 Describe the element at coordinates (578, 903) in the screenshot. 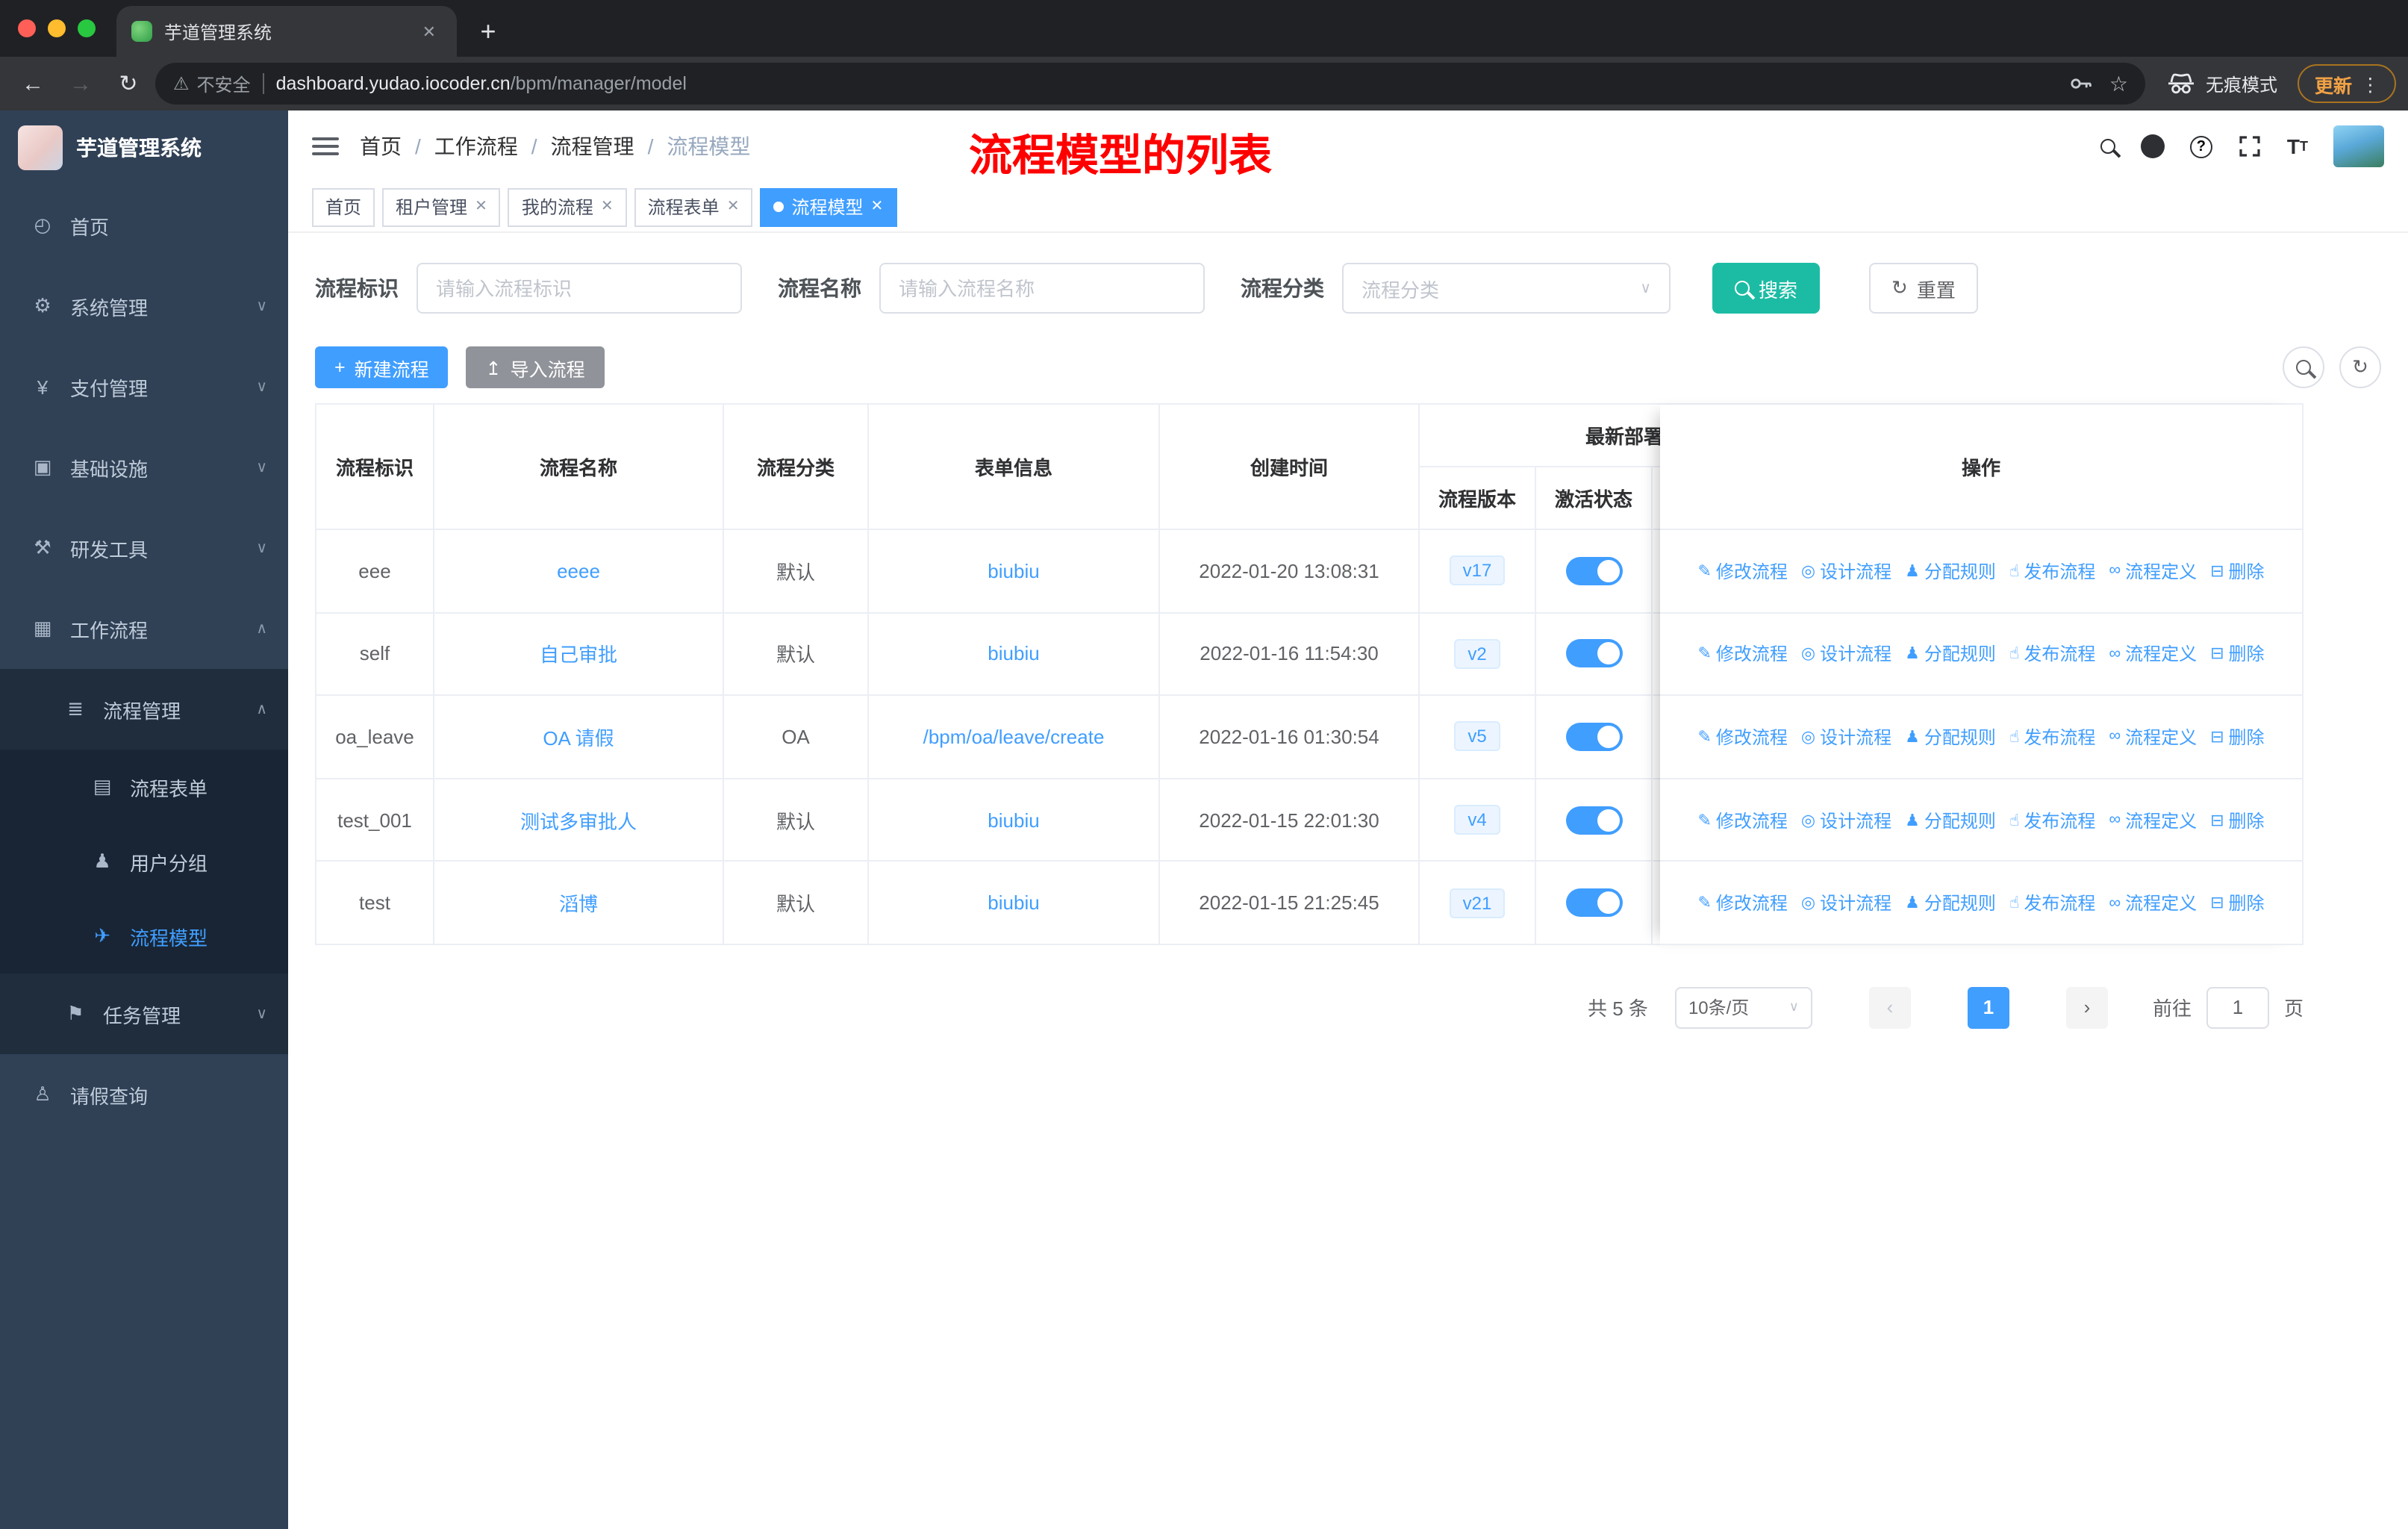

I see `process-name-link: 滔博` at that location.